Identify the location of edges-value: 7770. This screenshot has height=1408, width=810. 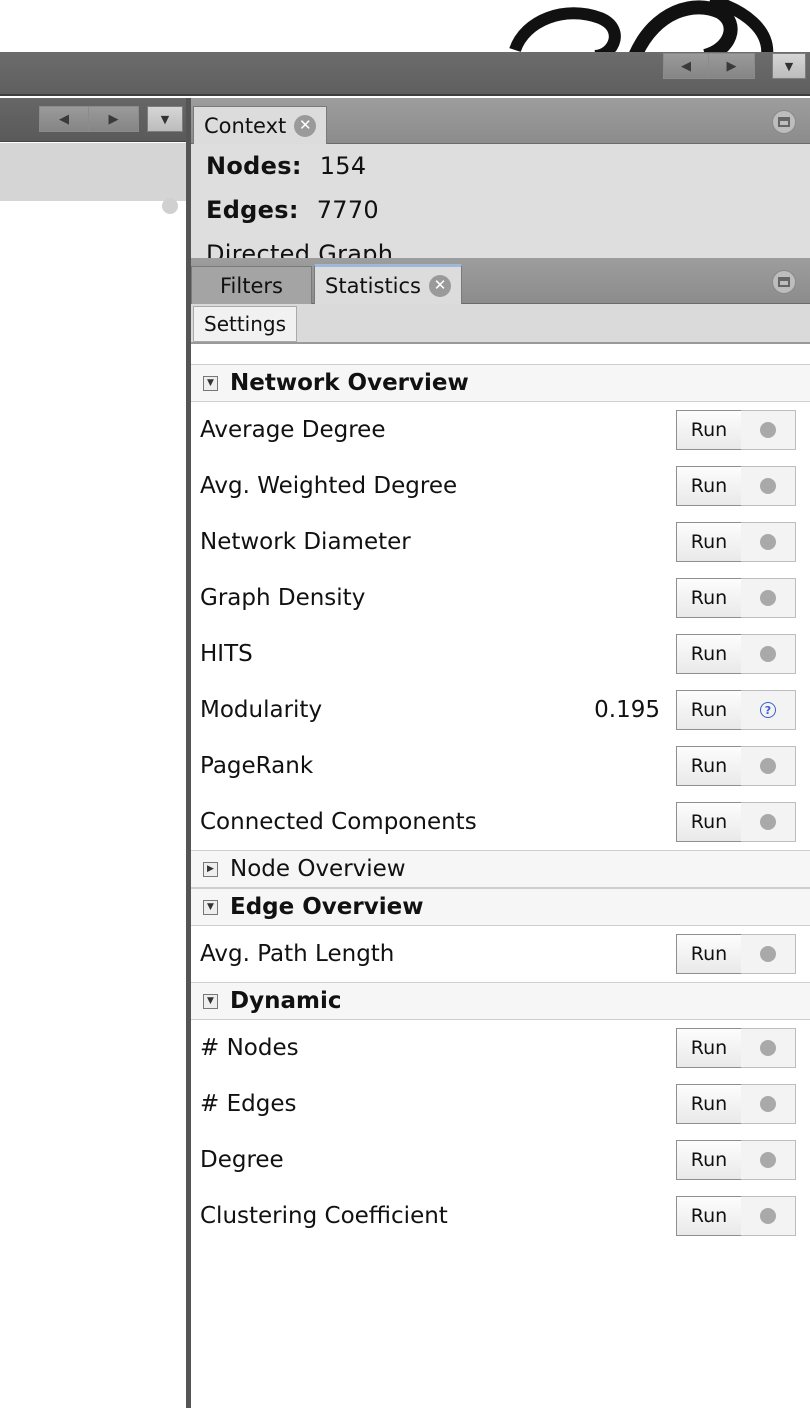
(347, 210).